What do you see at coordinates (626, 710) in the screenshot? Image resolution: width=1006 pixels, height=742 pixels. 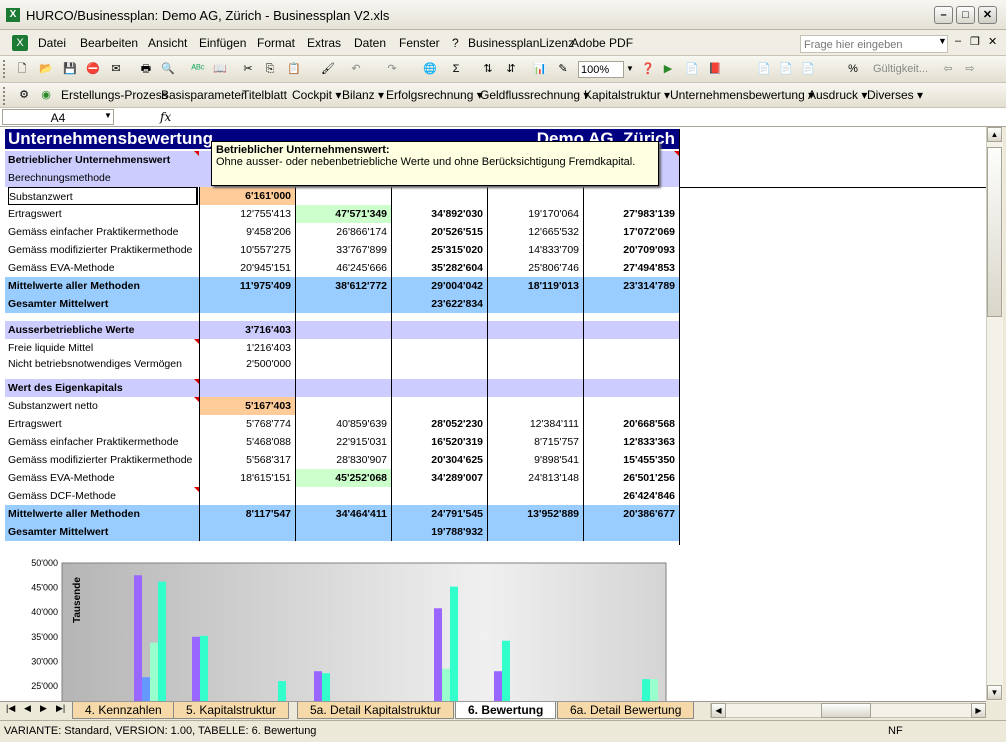 I see `tab-detail-bewertung: 6a. Detail Bewertung` at bounding box center [626, 710].